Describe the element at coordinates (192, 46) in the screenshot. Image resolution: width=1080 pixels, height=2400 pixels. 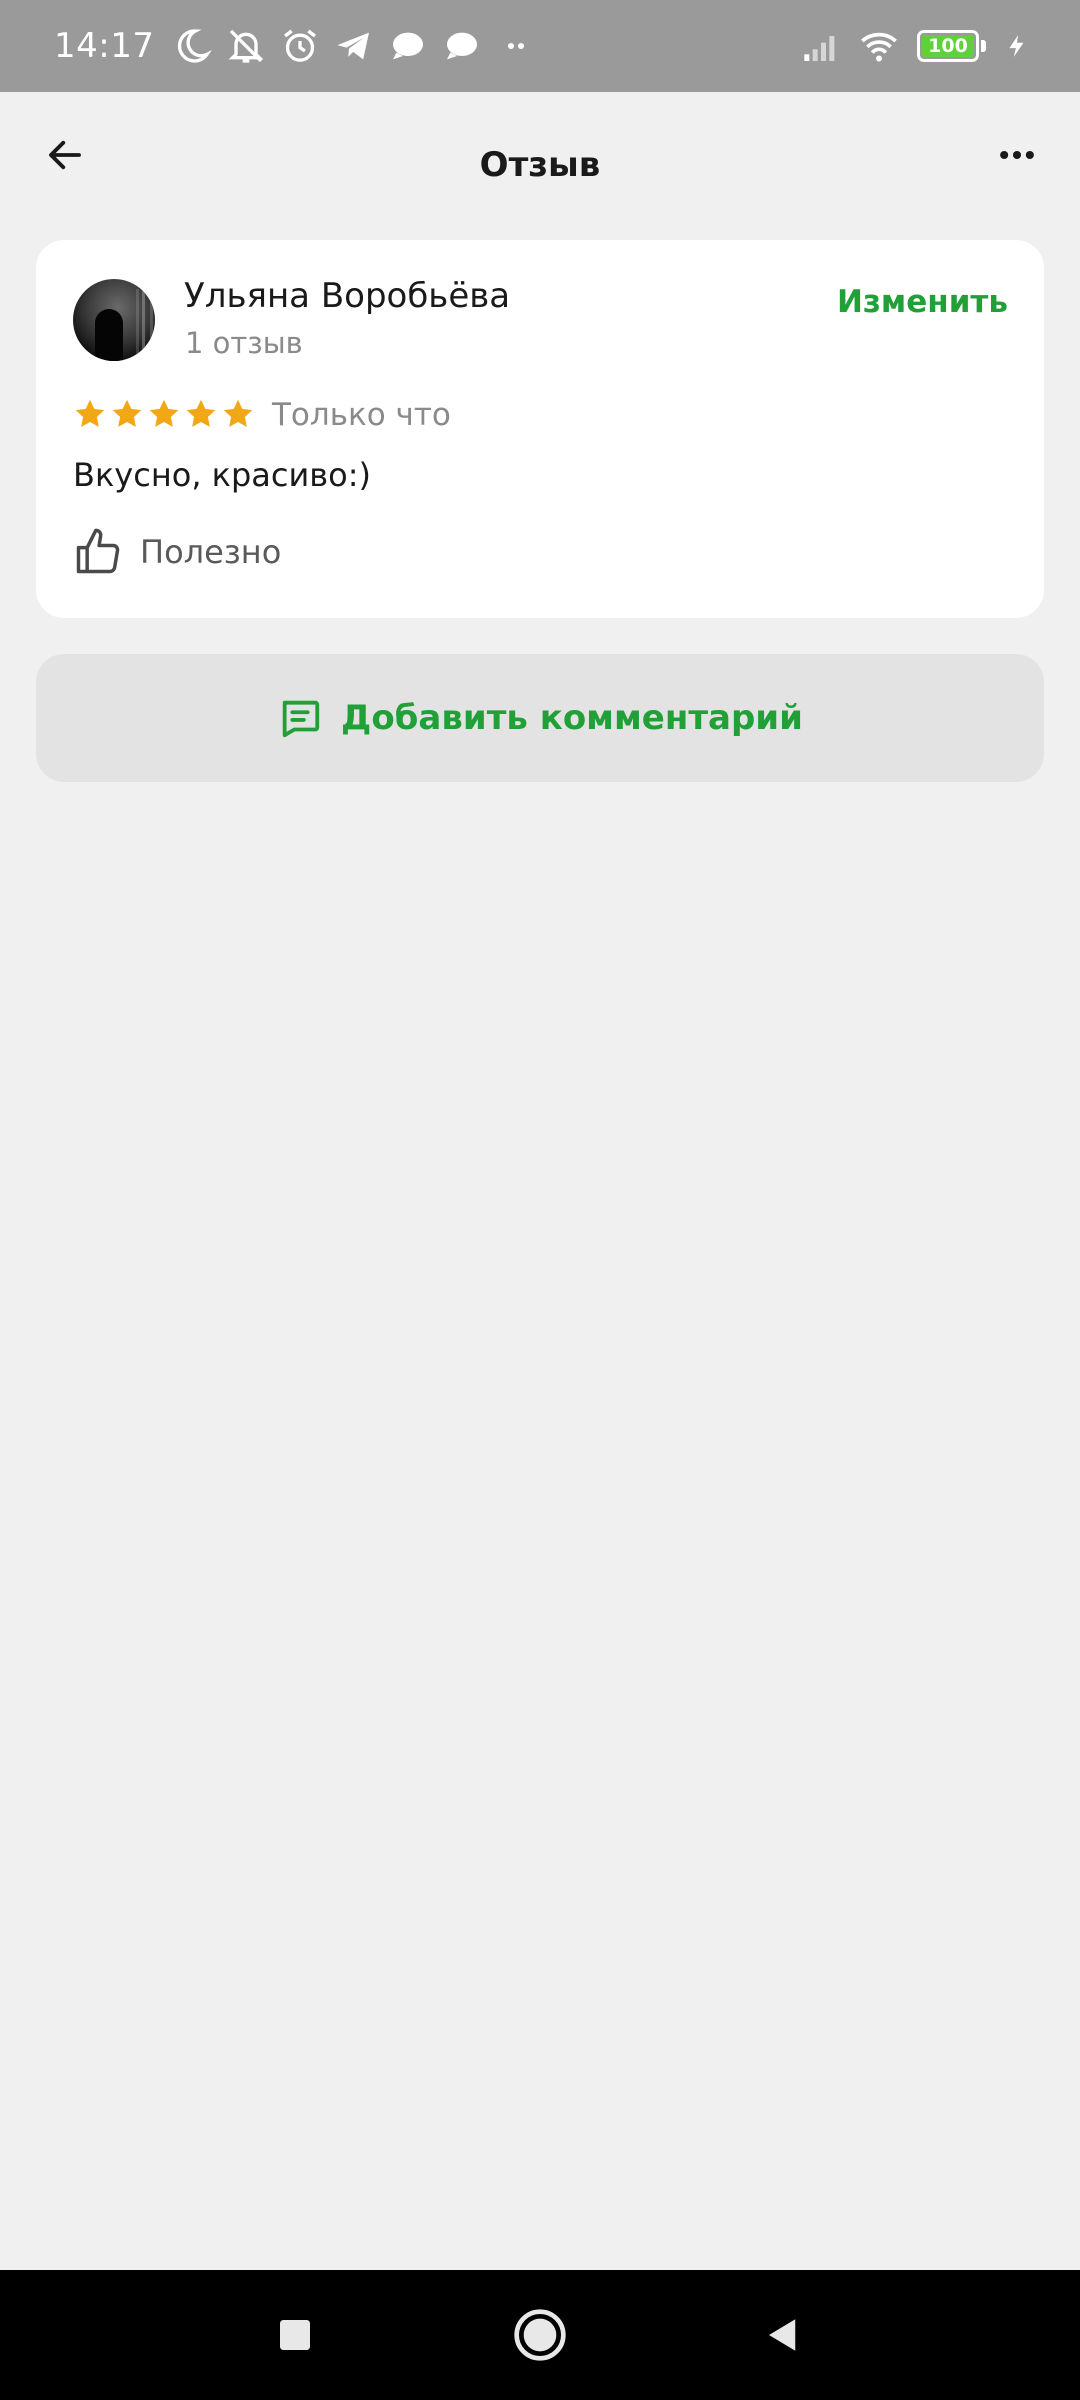
I see `moon-icon` at that location.